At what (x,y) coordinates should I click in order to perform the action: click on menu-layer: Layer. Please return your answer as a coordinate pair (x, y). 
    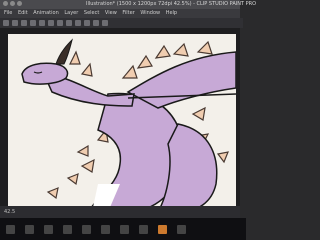
    Looking at the image, I should click on (71, 13).